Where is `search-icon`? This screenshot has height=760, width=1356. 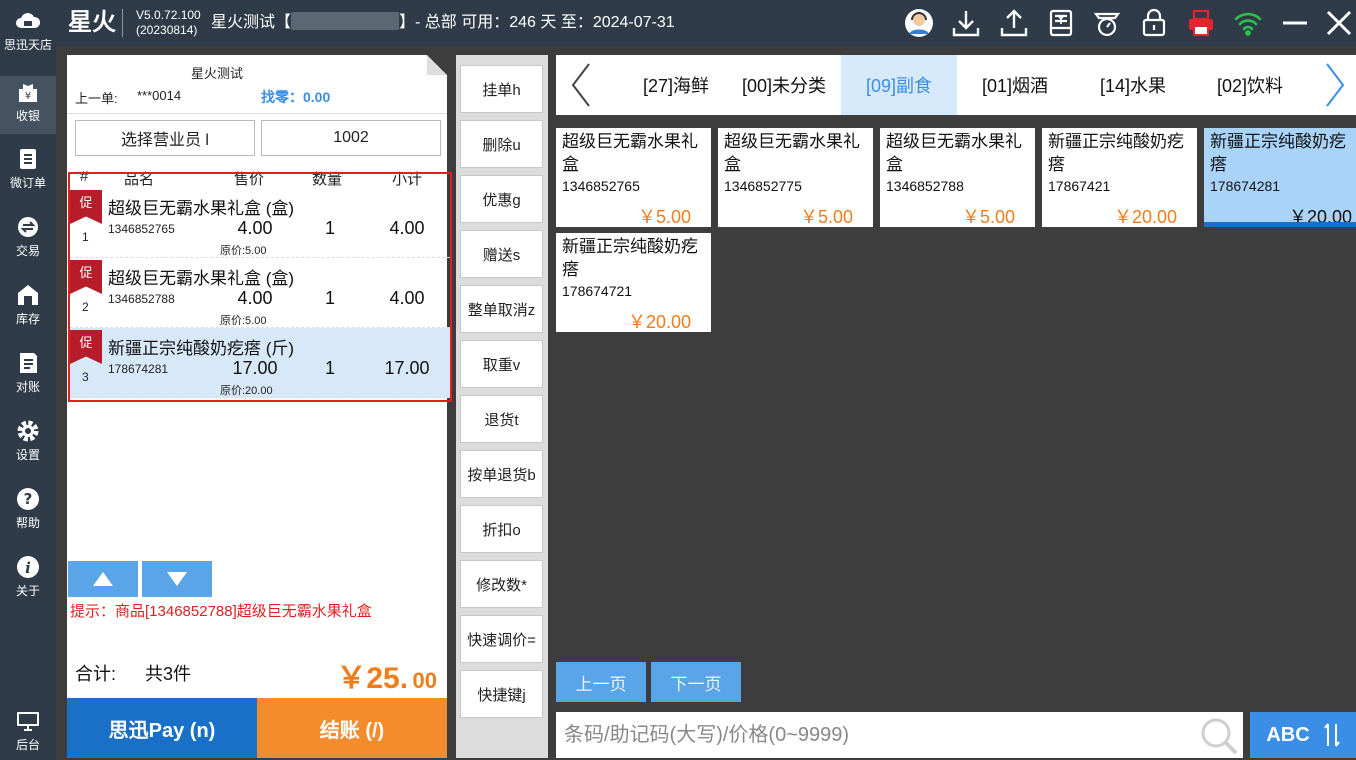 search-icon is located at coordinates (1219, 736).